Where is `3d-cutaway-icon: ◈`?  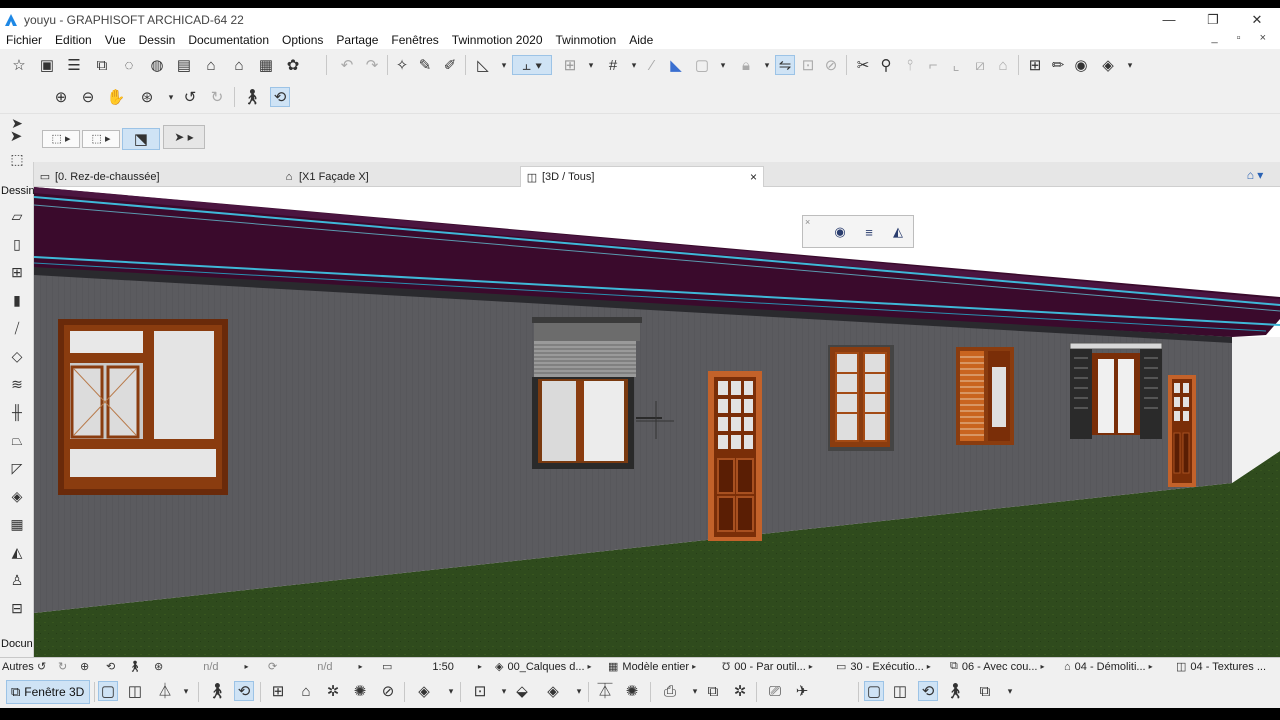 3d-cutaway-icon: ◈ is located at coordinates (553, 691).